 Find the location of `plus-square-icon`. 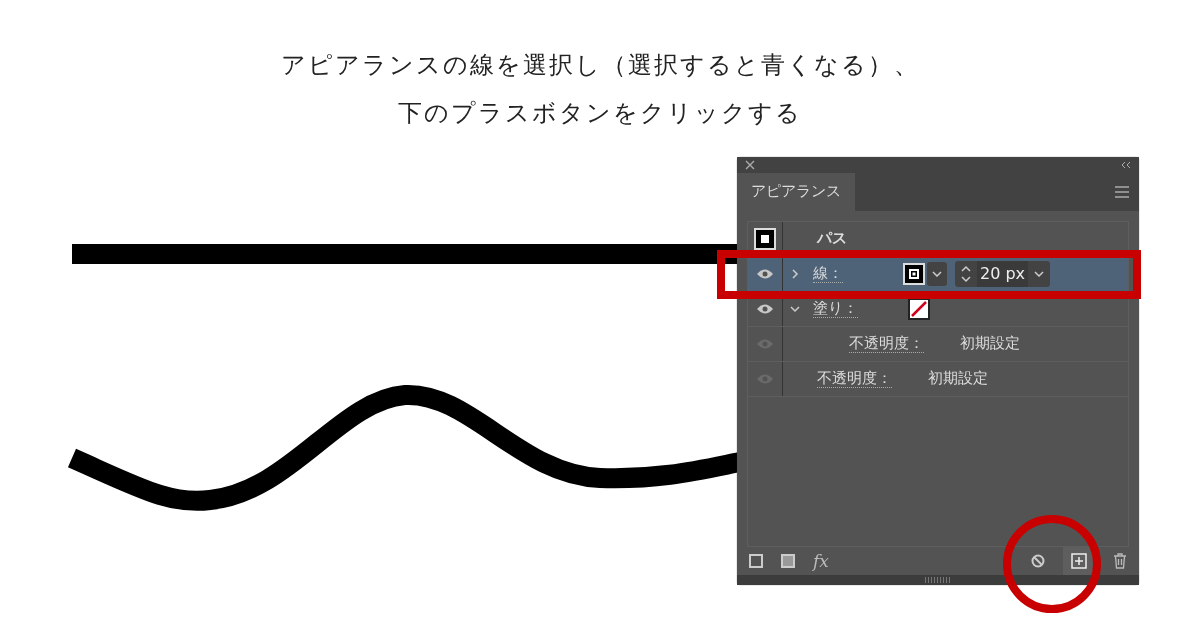

plus-square-icon is located at coordinates (1079, 561).